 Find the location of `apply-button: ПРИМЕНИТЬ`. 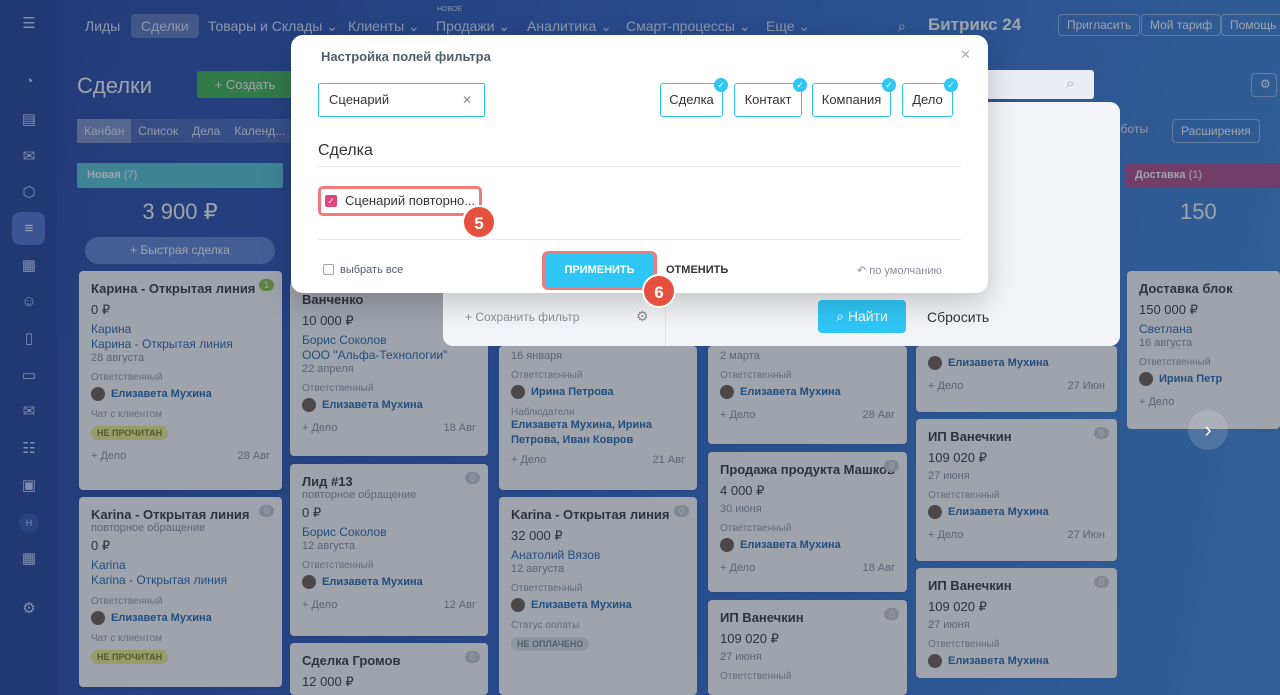

apply-button: ПРИМЕНИТЬ is located at coordinates (599, 270).